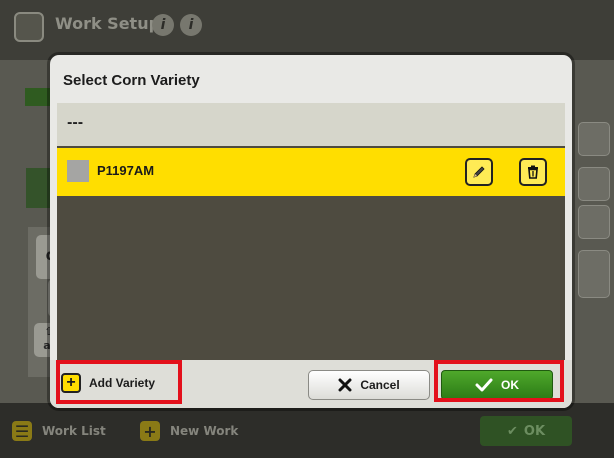 This screenshot has width=614, height=458. I want to click on work-list-button: ☰ Work List, so click(59, 431).